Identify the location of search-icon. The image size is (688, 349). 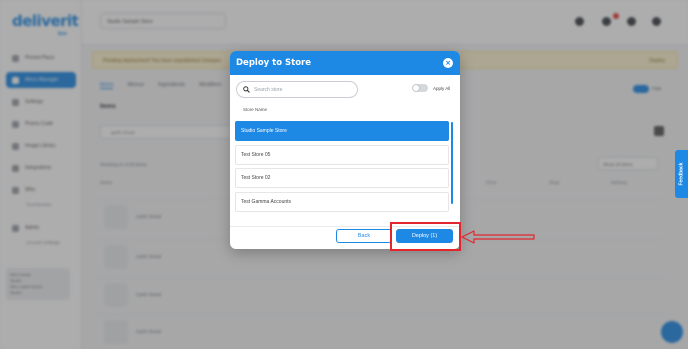
(246, 89).